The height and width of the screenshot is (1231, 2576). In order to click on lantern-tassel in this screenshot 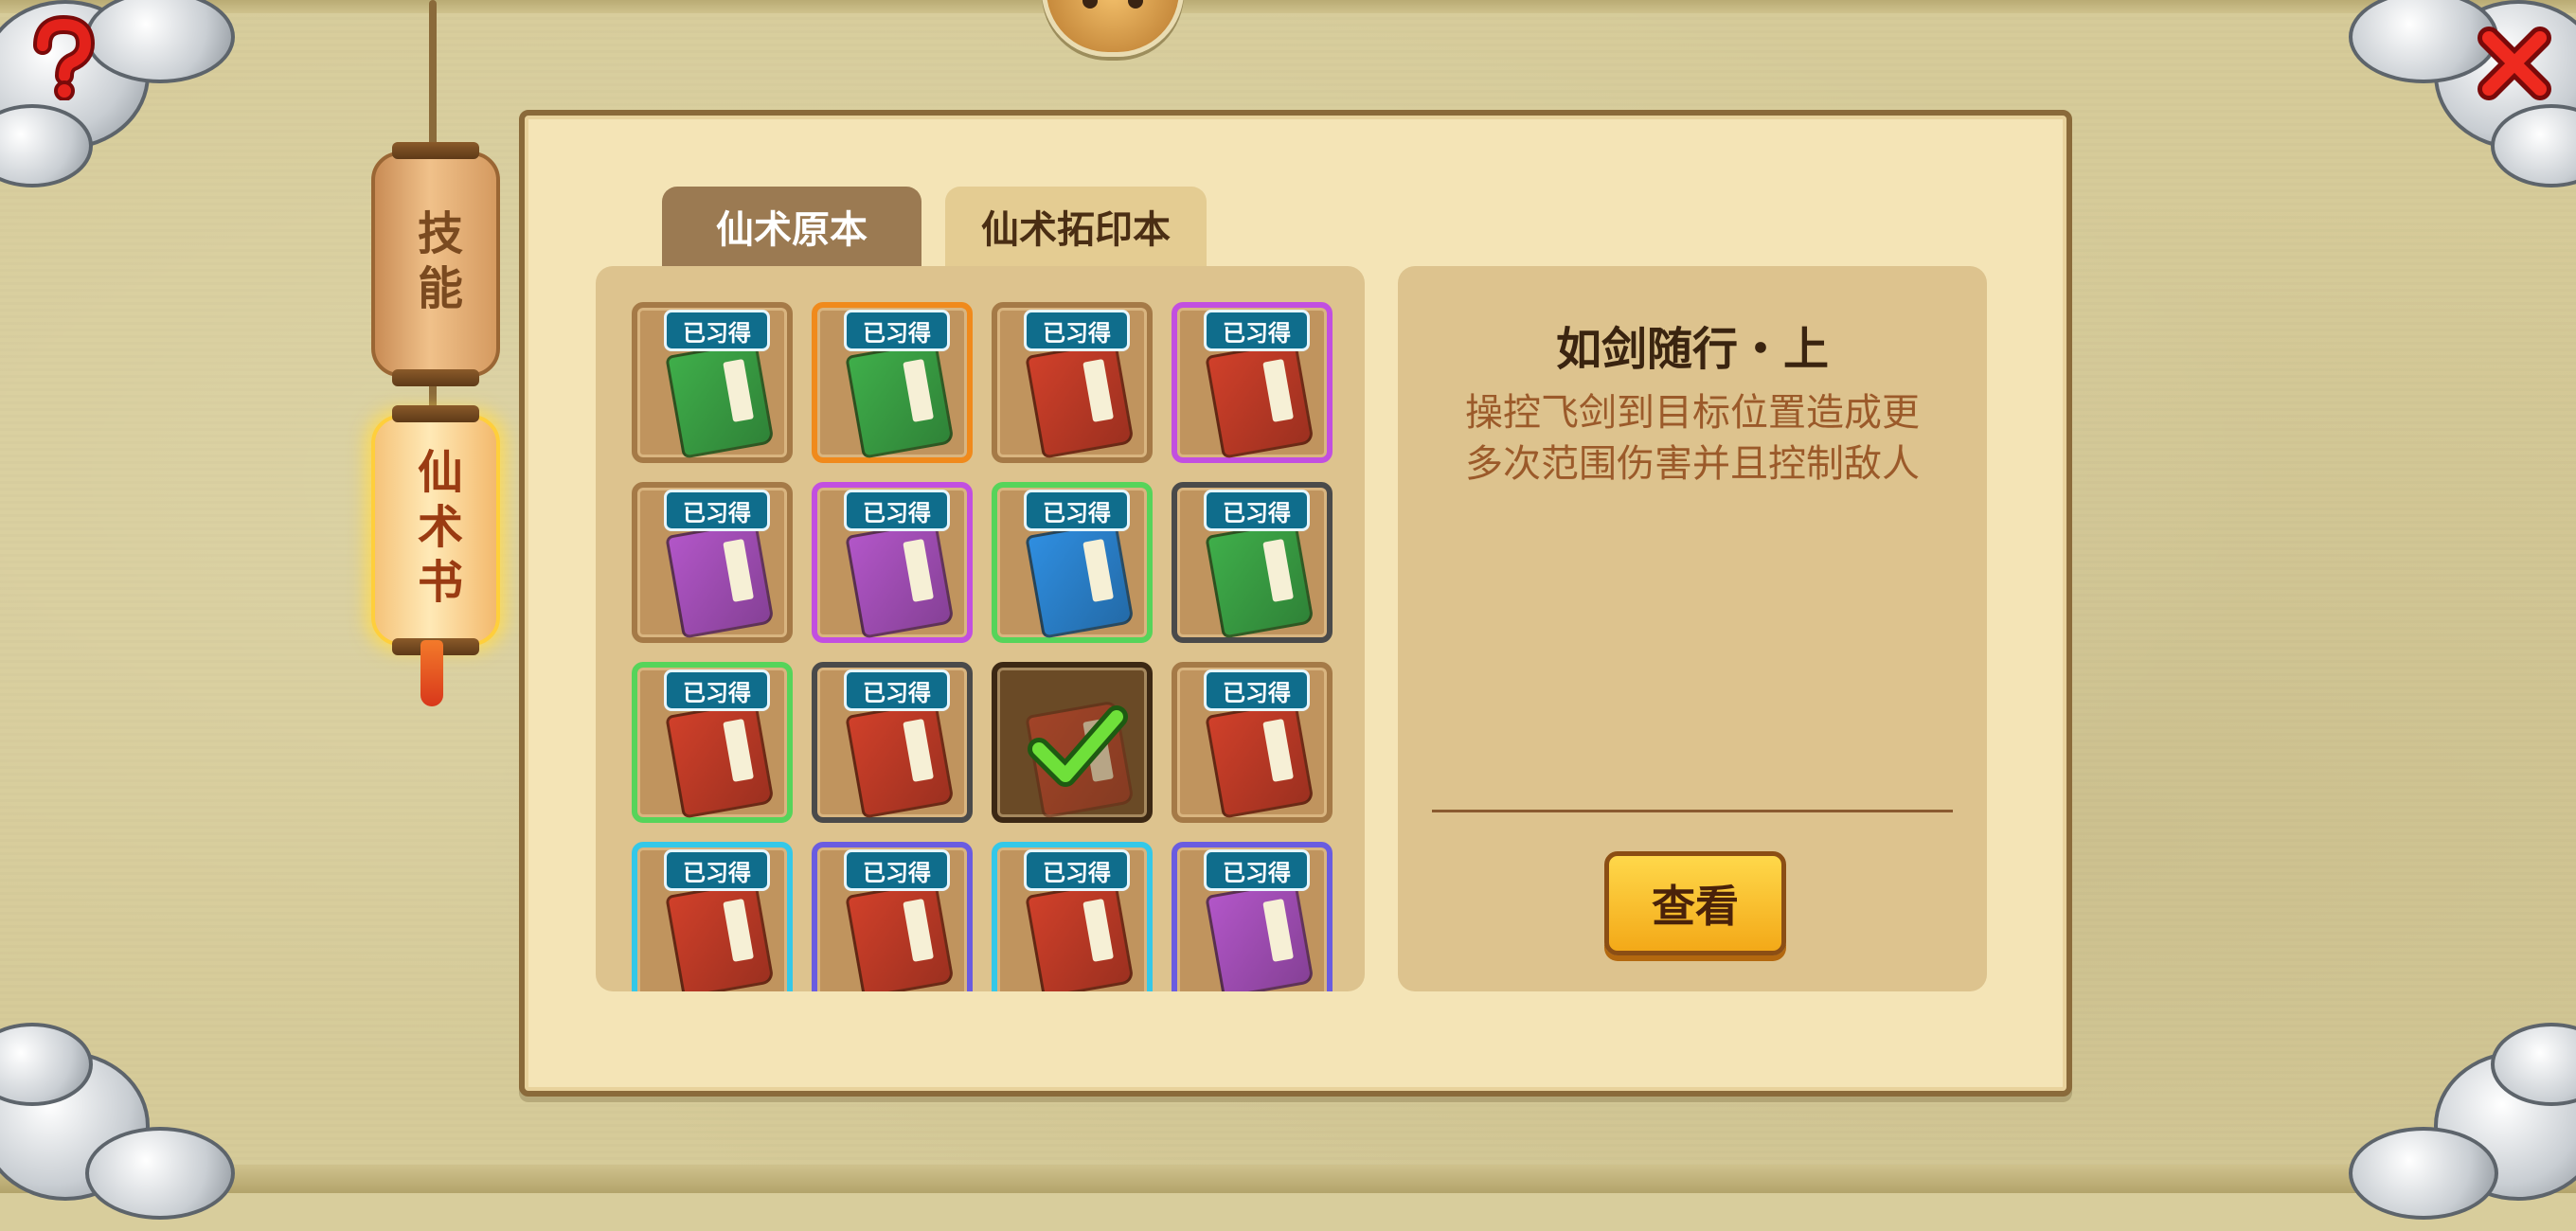, I will do `click(431, 673)`.